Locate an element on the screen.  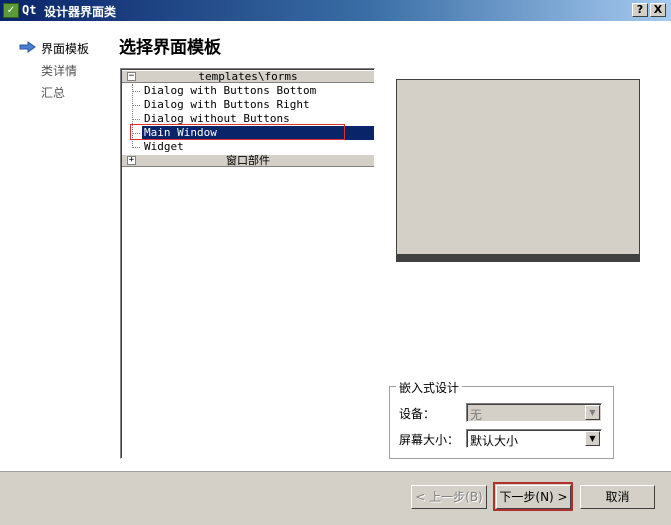
tree-item-widget: Widget is located at coordinates (248, 147).